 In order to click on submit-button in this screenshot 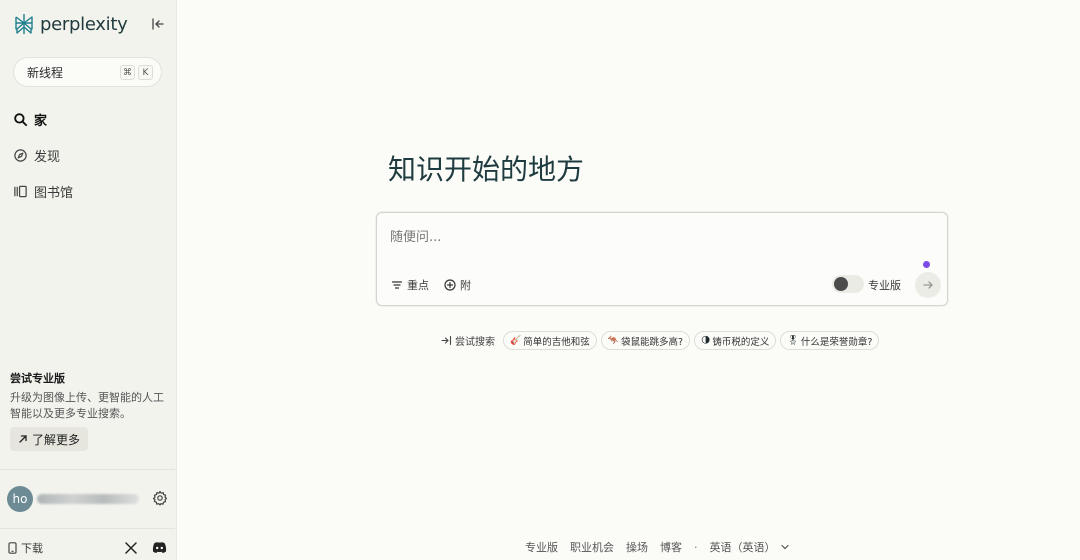, I will do `click(928, 285)`.